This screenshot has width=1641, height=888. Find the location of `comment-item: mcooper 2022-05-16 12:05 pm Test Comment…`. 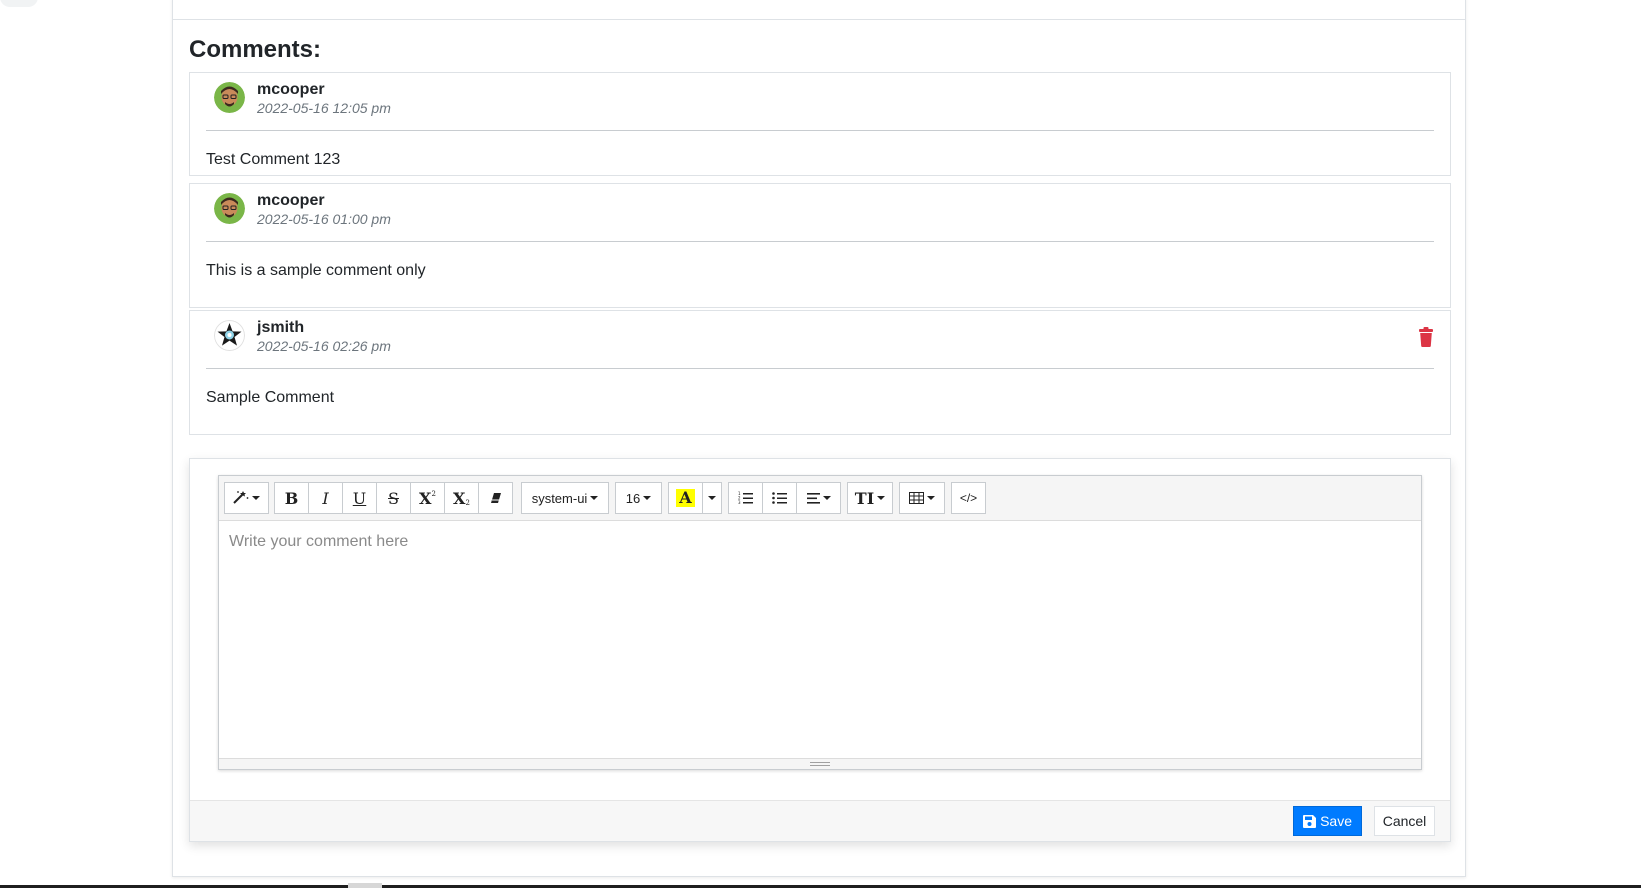

comment-item: mcooper 2022-05-16 12:05 pm Test Comment… is located at coordinates (820, 124).